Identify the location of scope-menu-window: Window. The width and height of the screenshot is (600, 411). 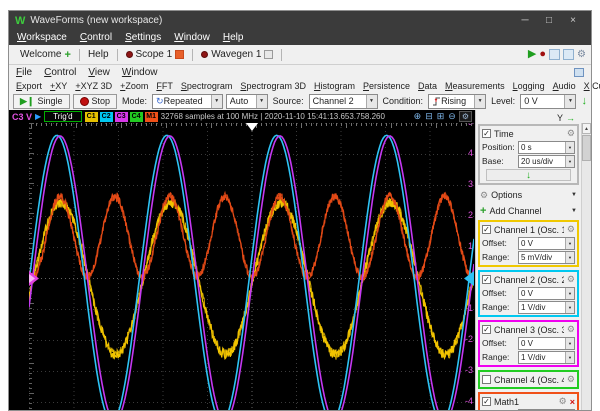
(140, 72).